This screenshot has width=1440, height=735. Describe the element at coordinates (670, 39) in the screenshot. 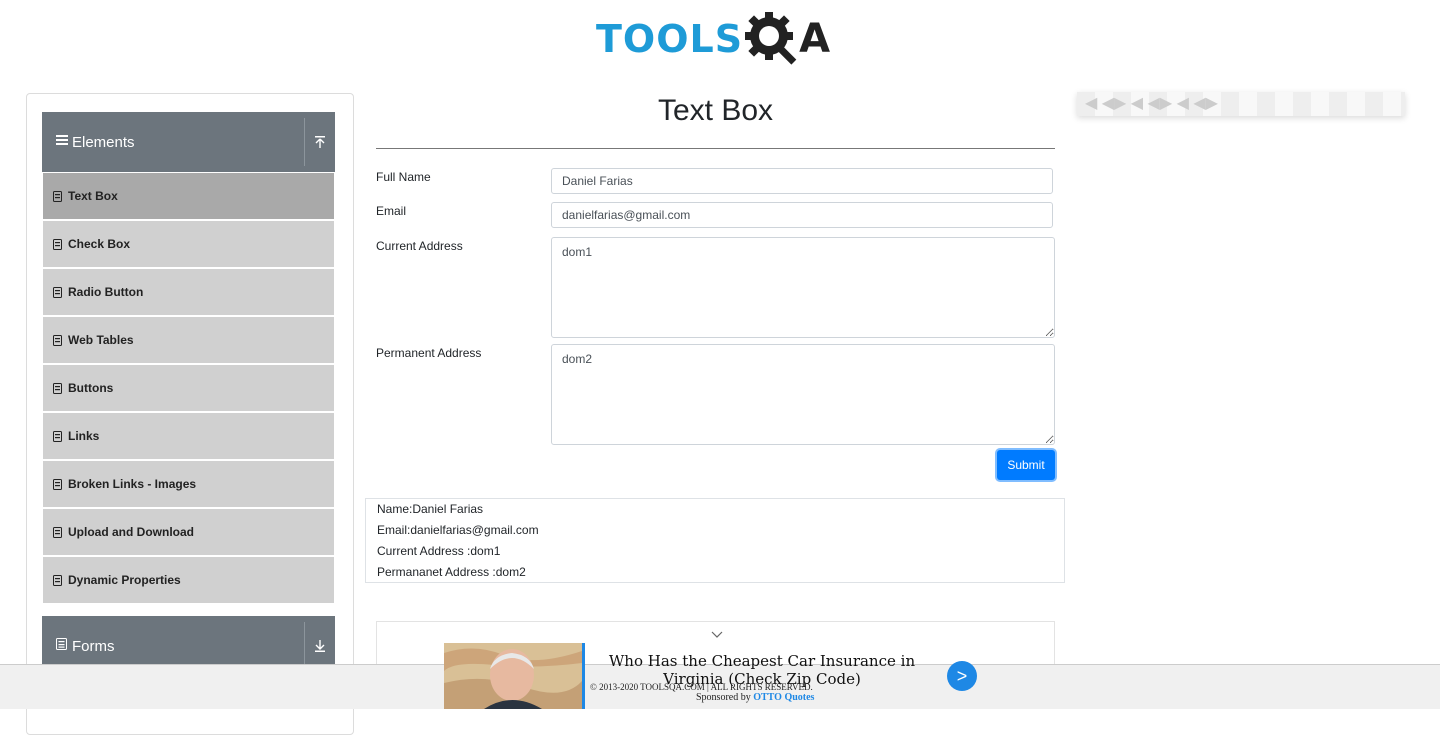

I see `logo-text-tools: TOOLS` at that location.